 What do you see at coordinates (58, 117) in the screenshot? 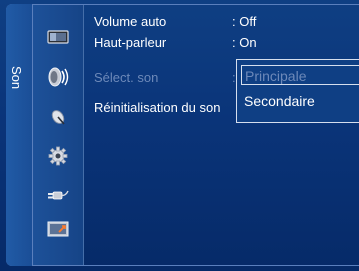
I see `channel-icon` at bounding box center [58, 117].